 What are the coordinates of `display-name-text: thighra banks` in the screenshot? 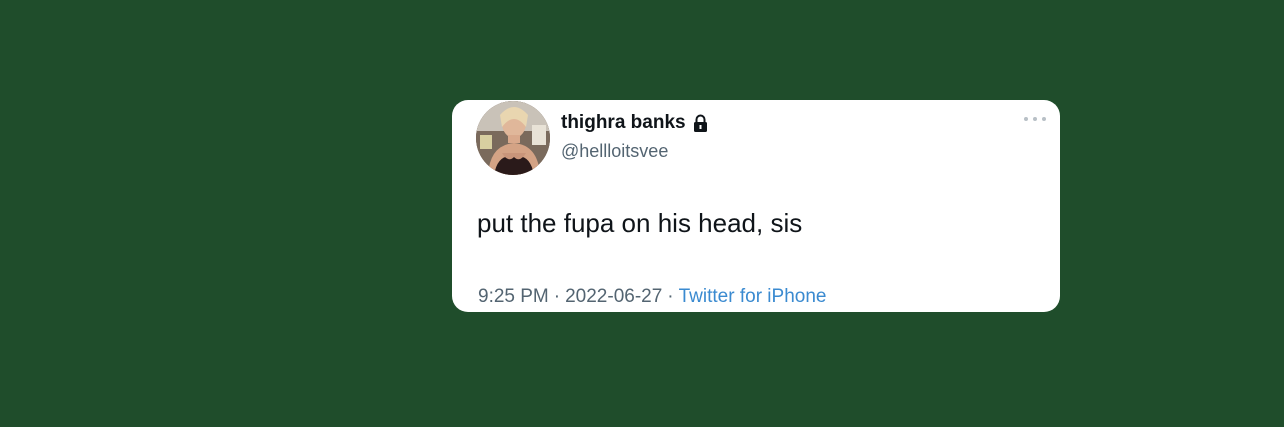 It's located at (623, 122).